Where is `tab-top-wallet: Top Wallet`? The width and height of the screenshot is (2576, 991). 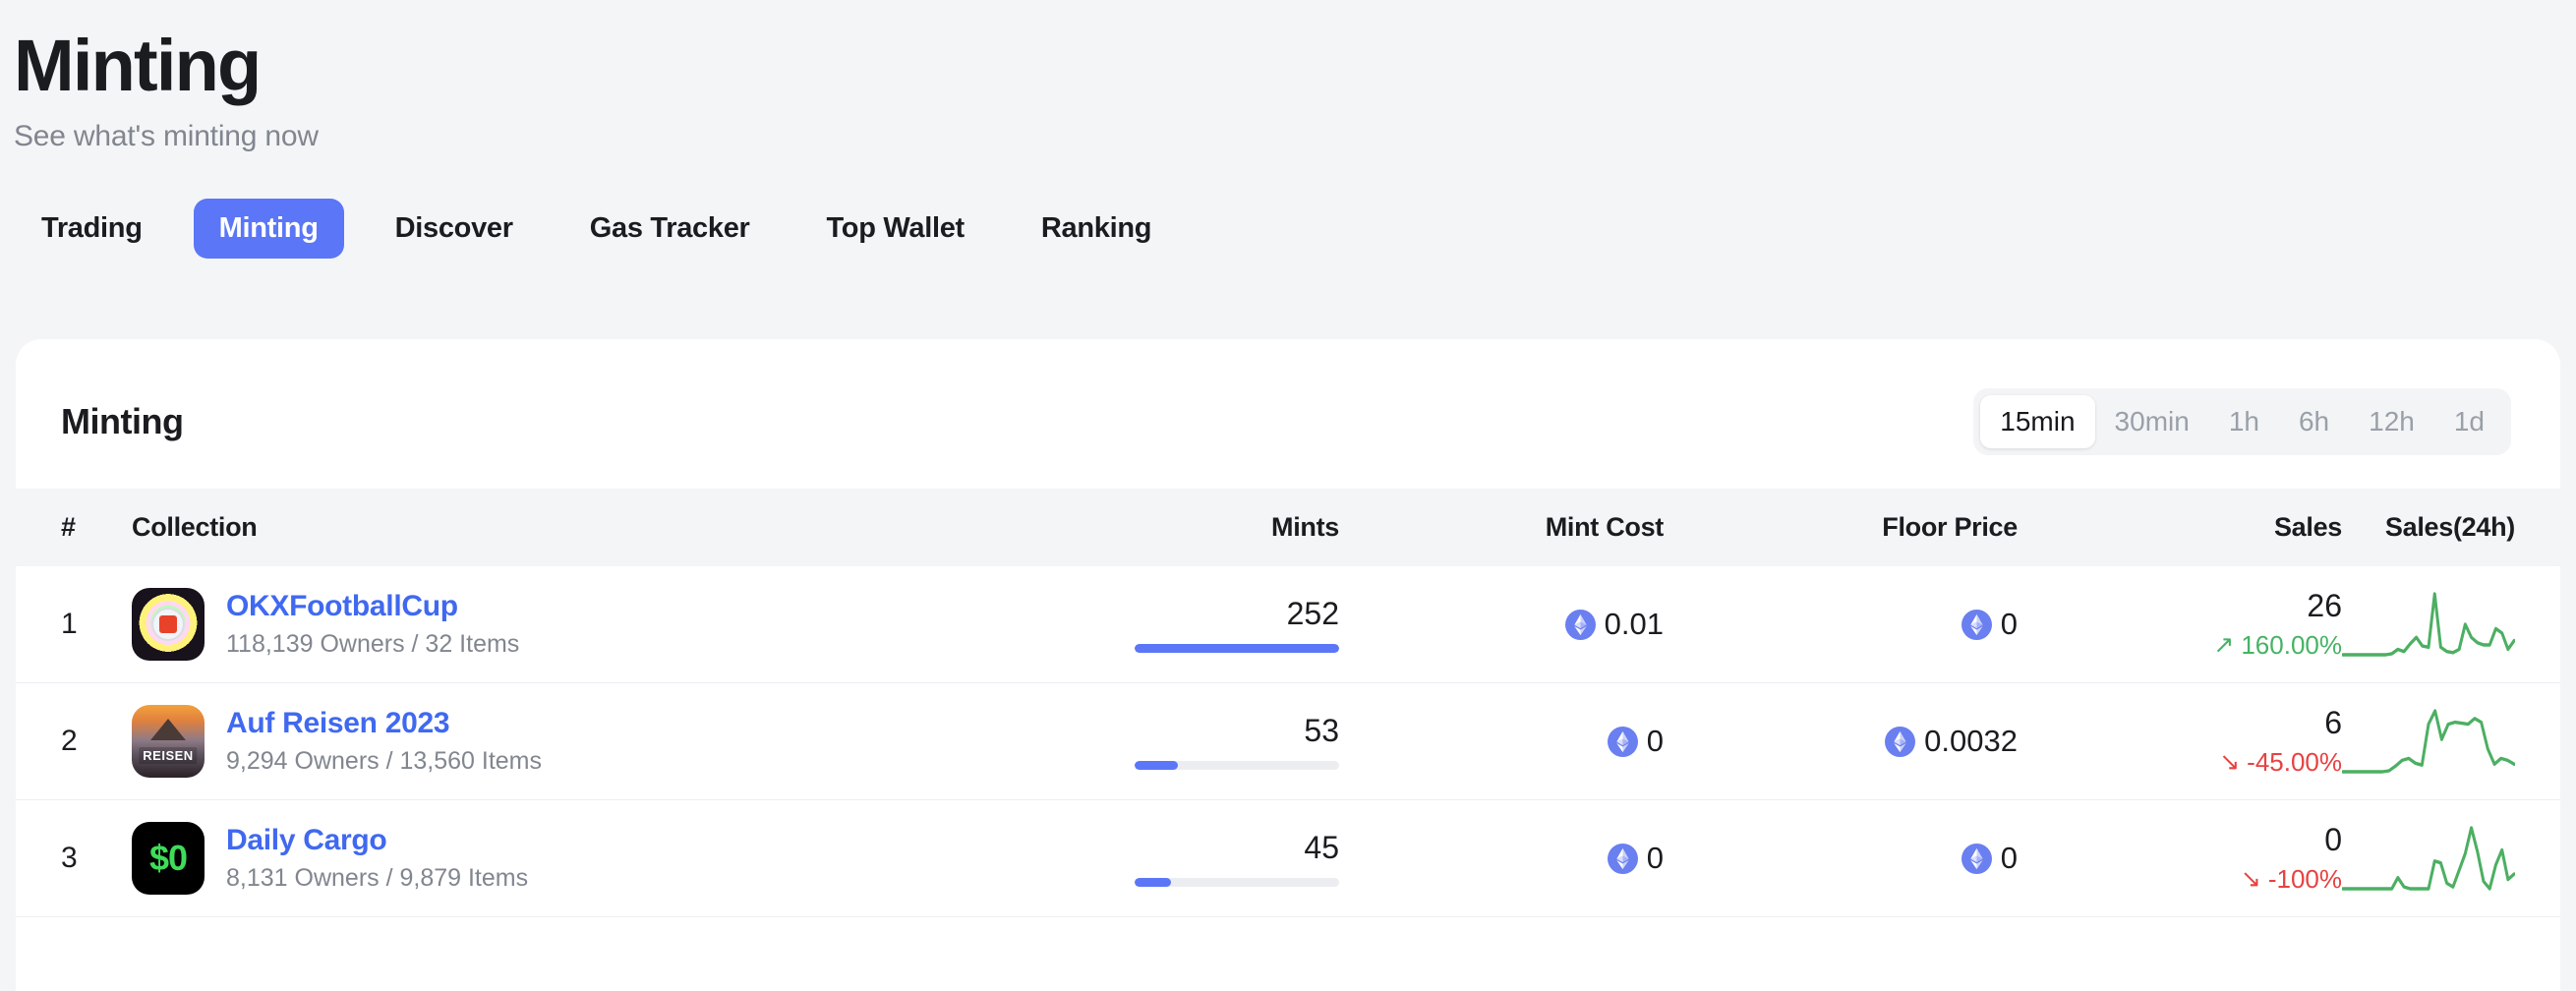
tab-top-wallet: Top Wallet is located at coordinates (895, 229).